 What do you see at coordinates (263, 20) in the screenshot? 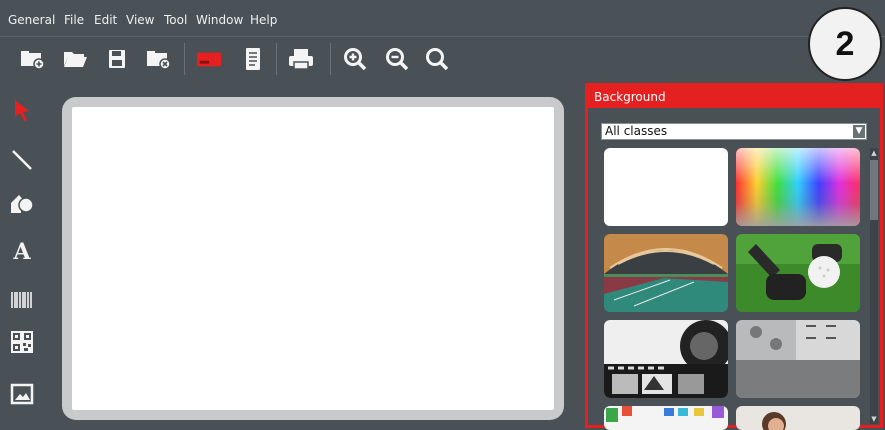
I see `menu-help: Help` at bounding box center [263, 20].